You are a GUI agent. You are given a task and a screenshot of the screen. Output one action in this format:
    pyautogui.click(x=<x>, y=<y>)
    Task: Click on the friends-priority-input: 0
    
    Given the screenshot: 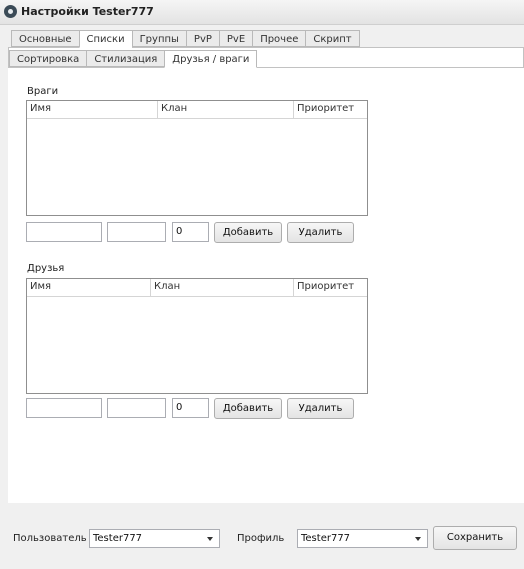 What is the action you would take?
    pyautogui.click(x=190, y=408)
    